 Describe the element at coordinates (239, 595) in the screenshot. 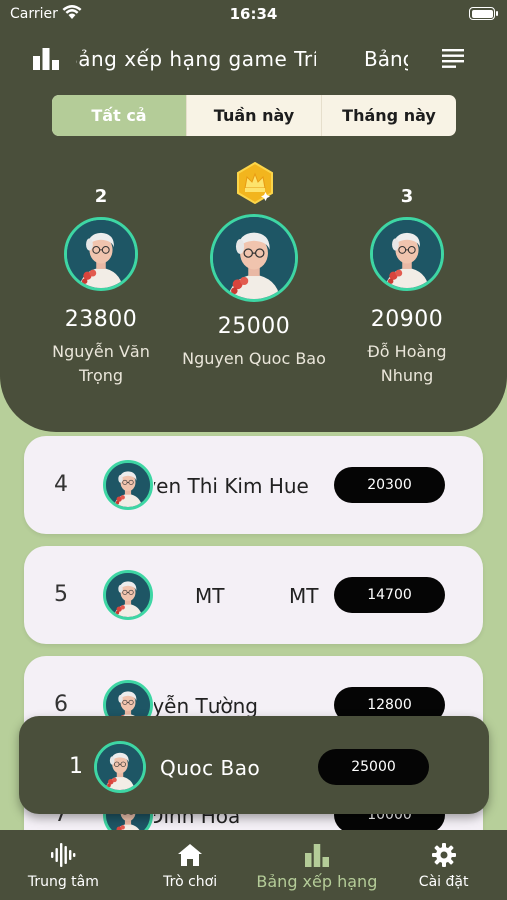

I see `row-name-marquee: MT MT` at that location.